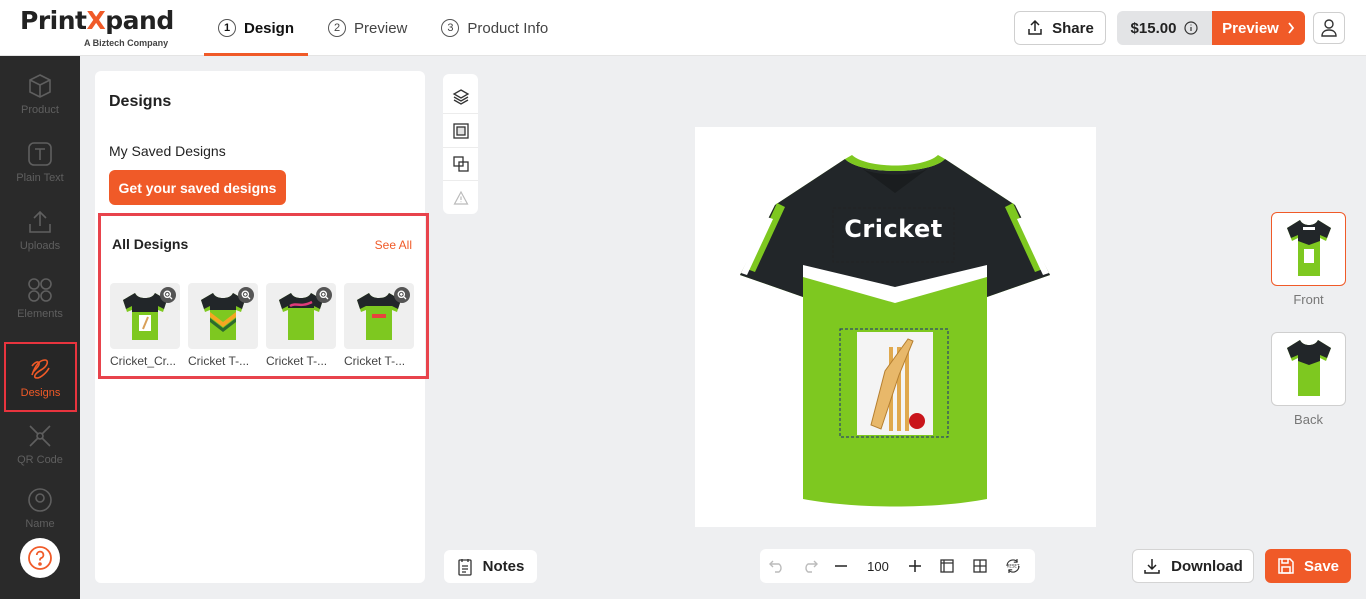  I want to click on user-account-button, so click(1329, 28).